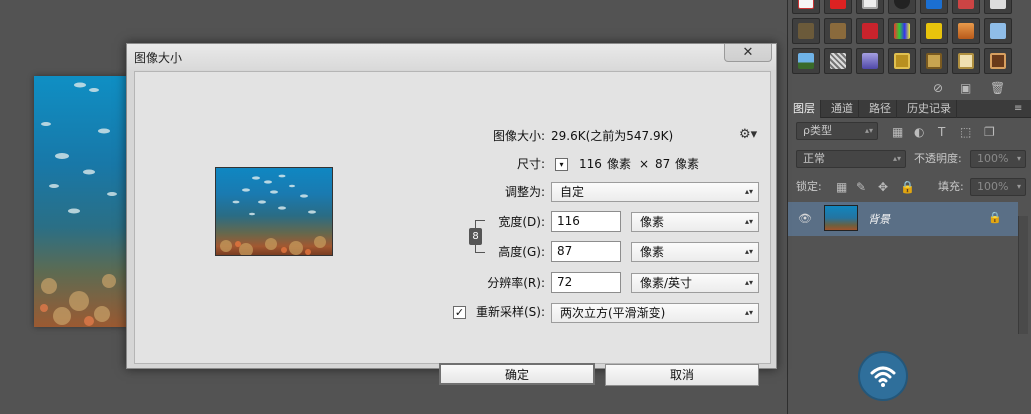 This screenshot has height=414, width=1031. What do you see at coordinates (530, 164) in the screenshot?
I see `dimensions-label: 尺寸:` at bounding box center [530, 164].